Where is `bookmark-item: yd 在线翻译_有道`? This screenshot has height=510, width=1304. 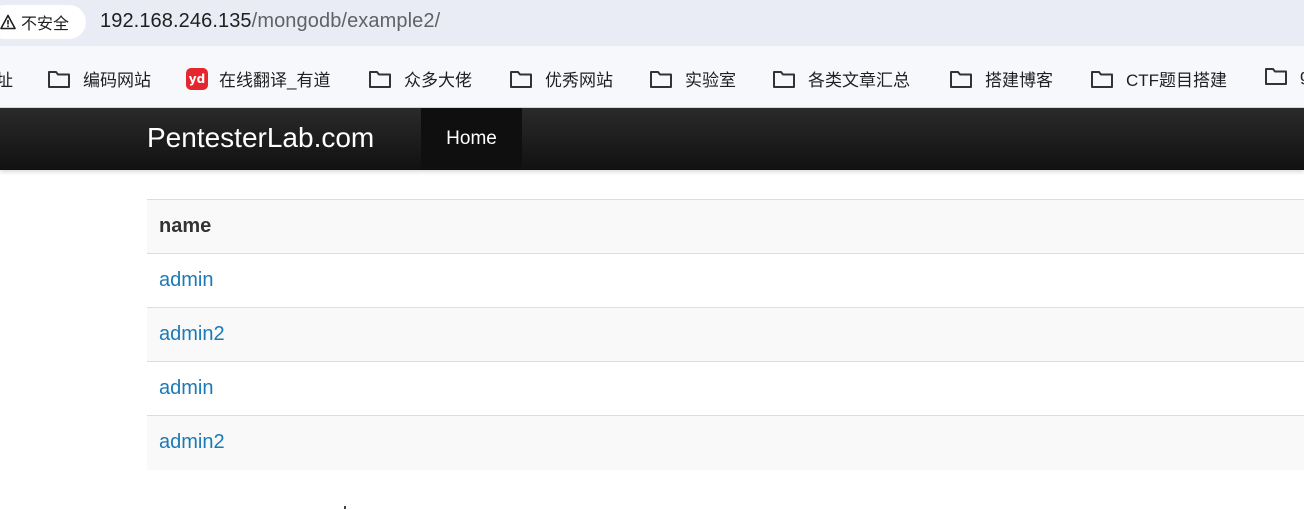
bookmark-item: yd 在线翻译_有道 is located at coordinates (258, 78).